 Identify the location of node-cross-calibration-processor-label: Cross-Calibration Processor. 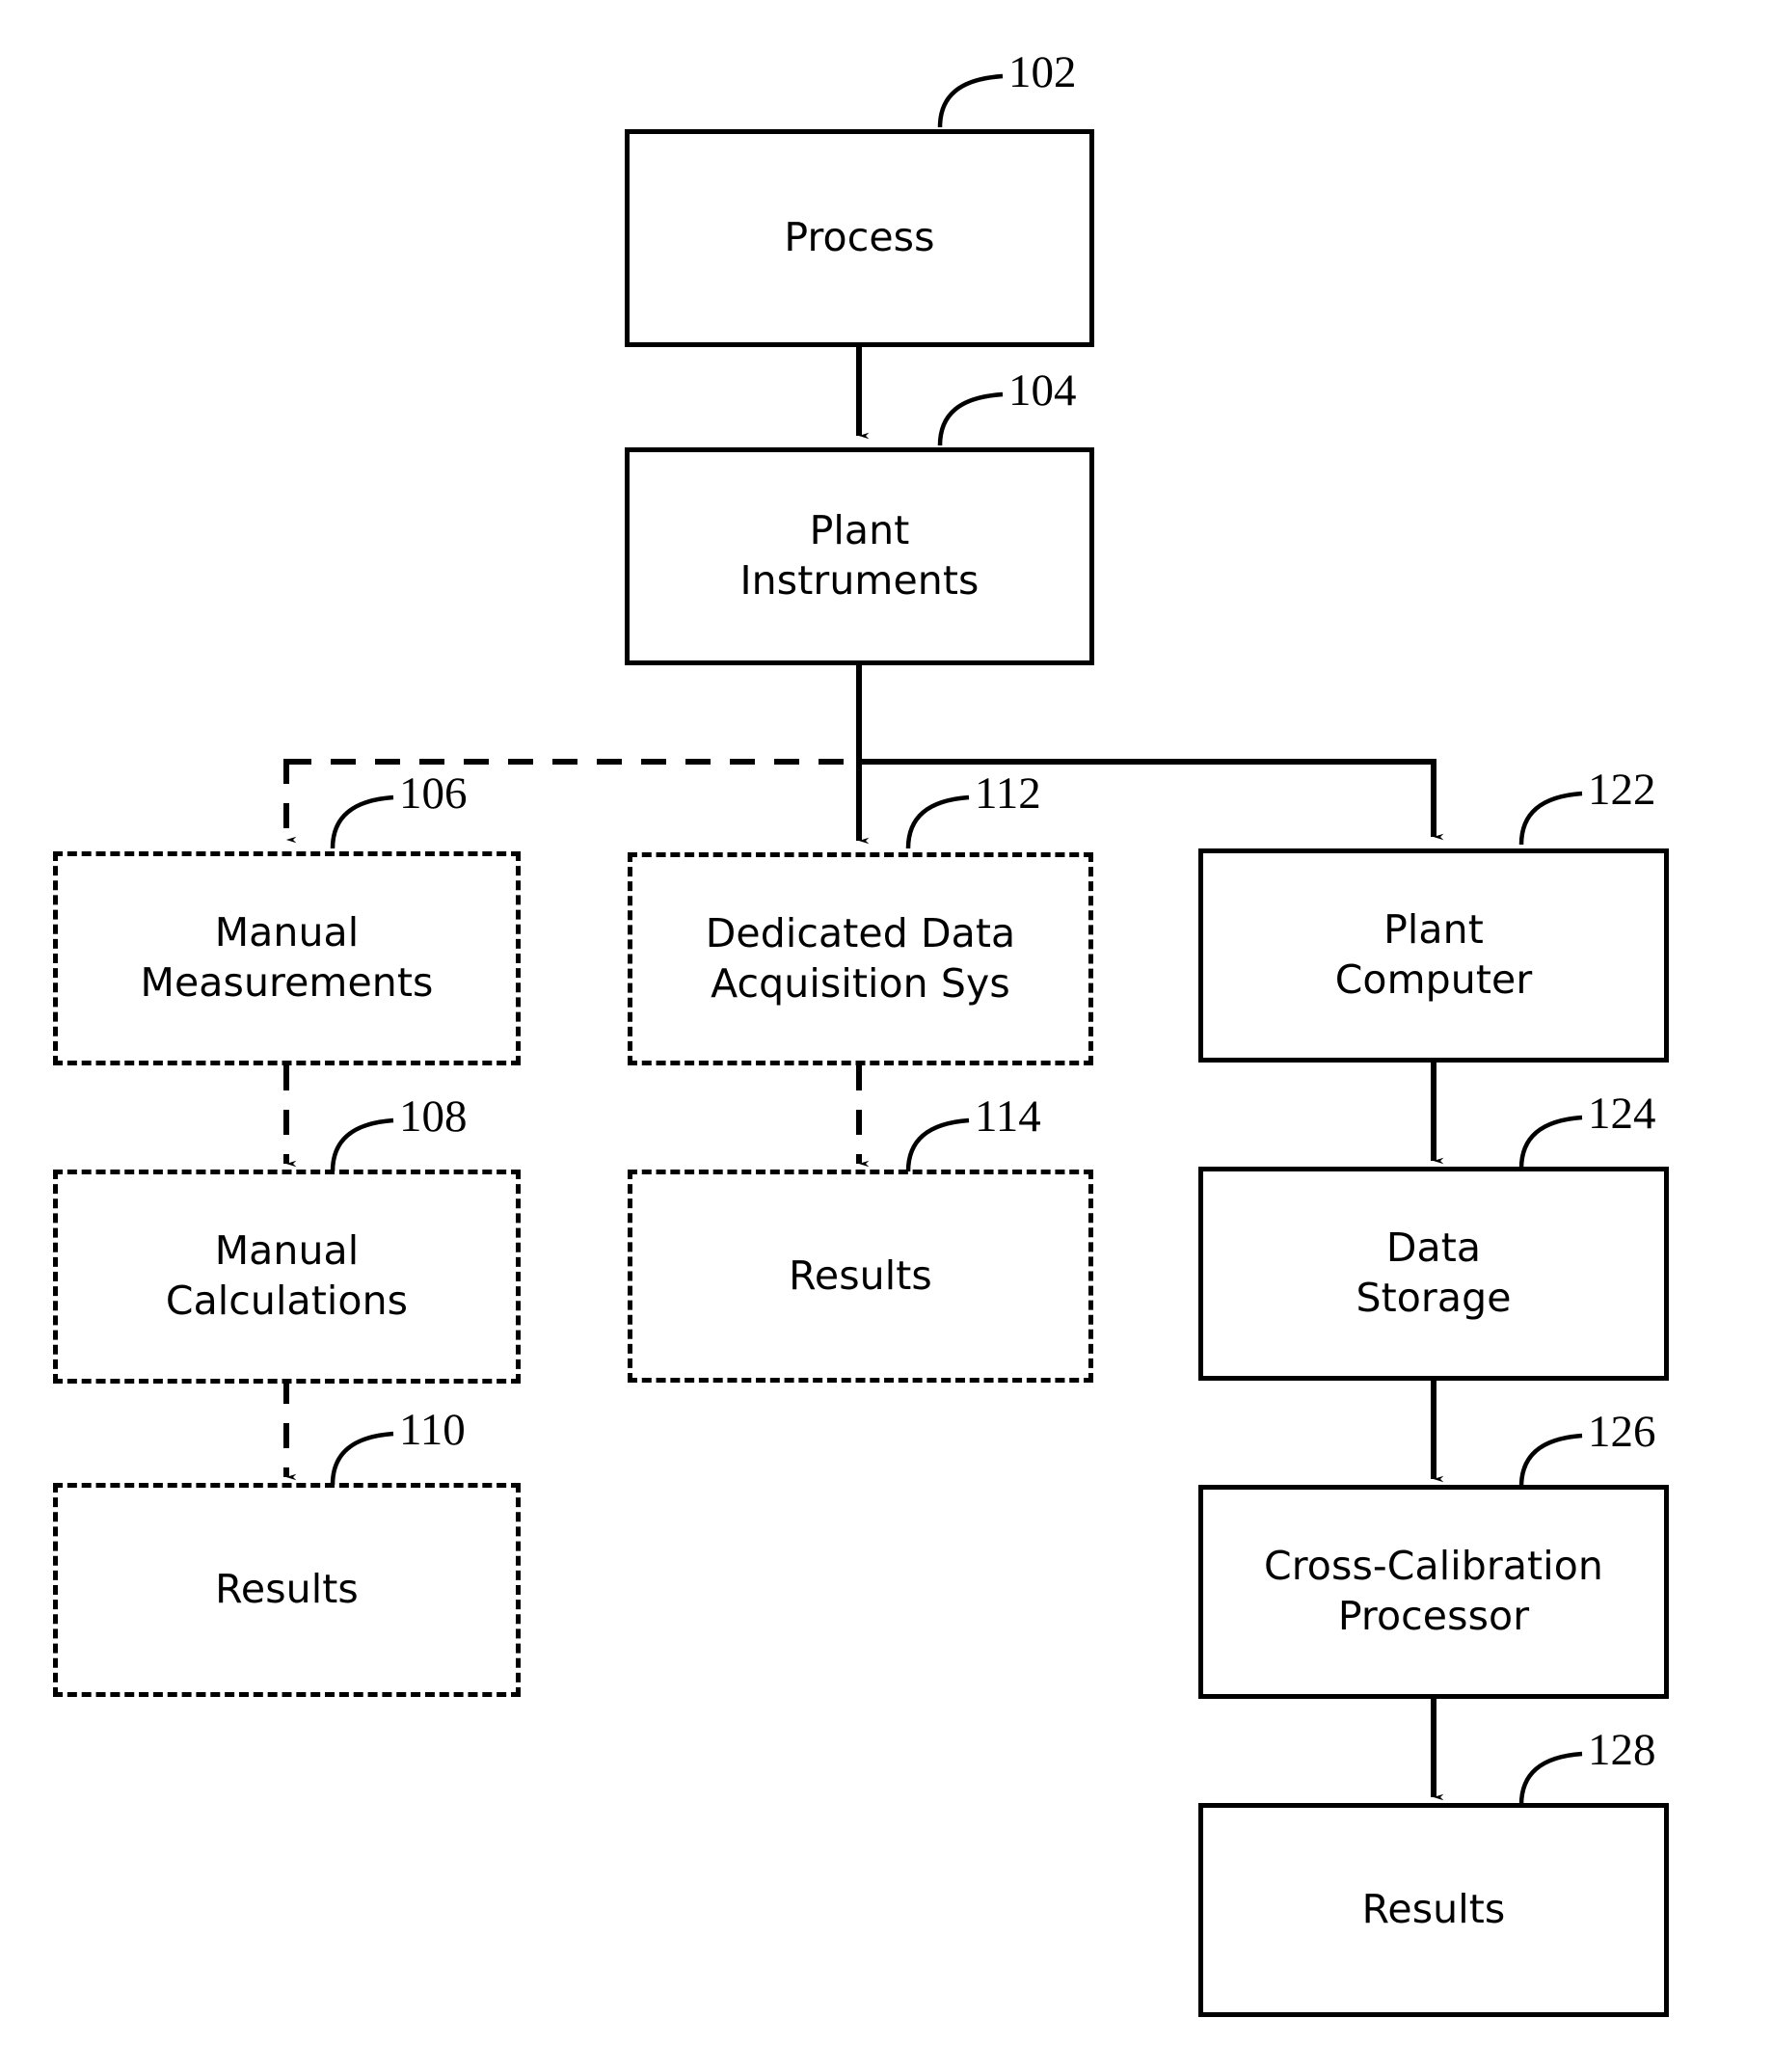
(1433, 1591).